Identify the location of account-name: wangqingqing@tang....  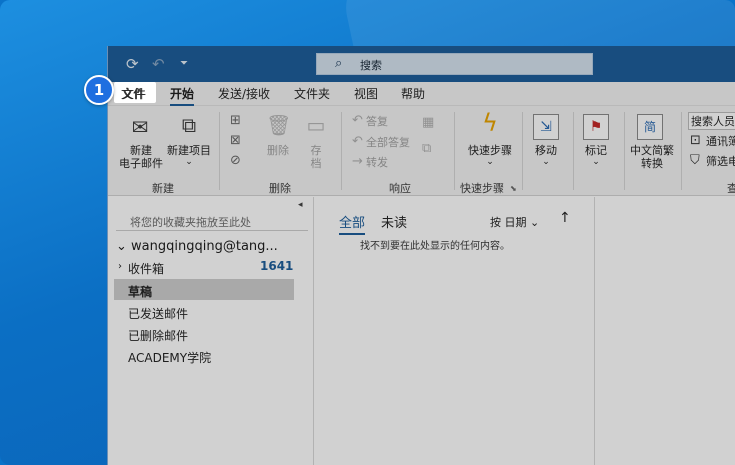
(204, 246).